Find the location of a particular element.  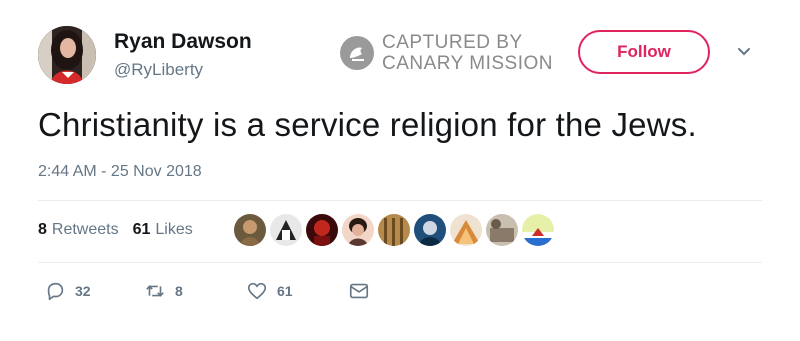

reply-button: 32 is located at coordinates (67, 291).